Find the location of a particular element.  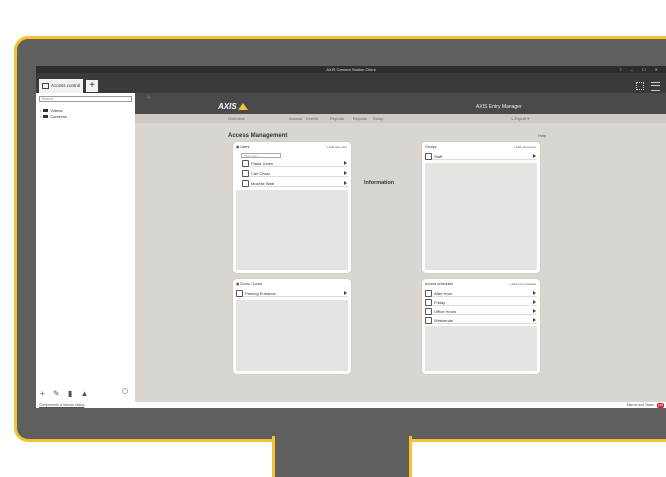

search-icon is located at coordinates (125, 391).